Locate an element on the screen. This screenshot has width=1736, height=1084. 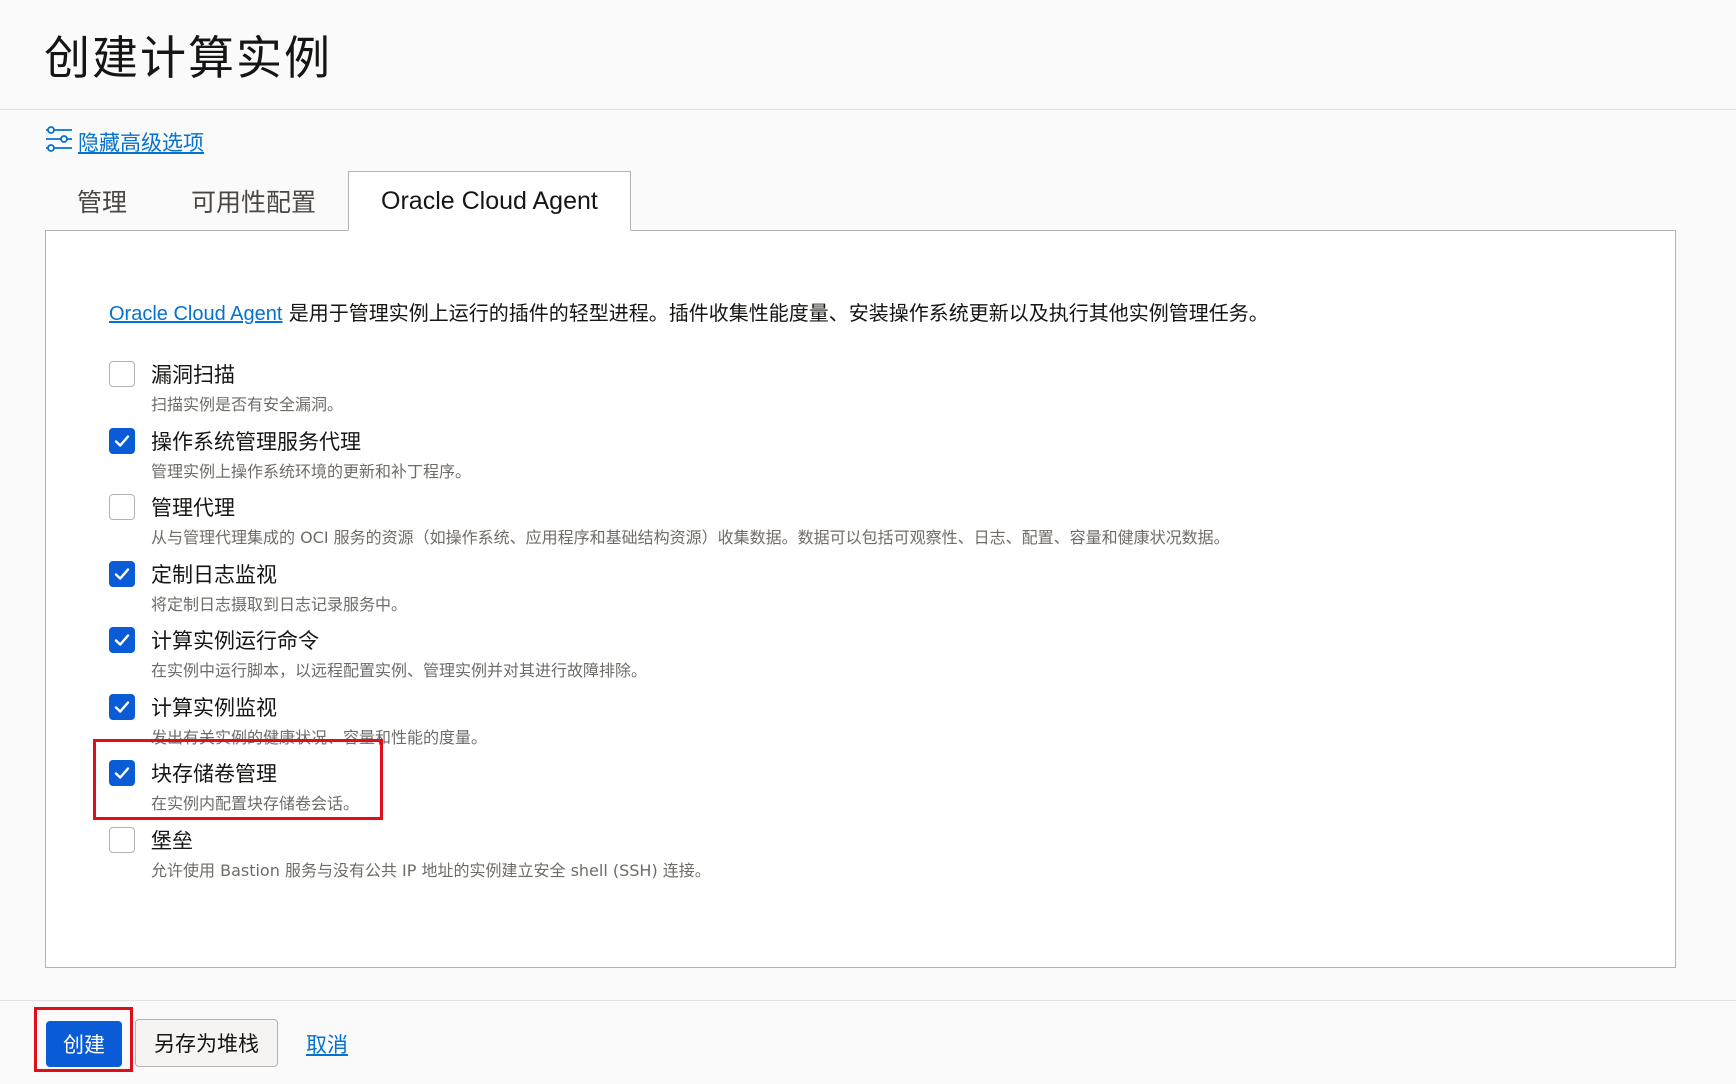
hide-advanced-options-link: 隐藏高级选项 is located at coordinates (124, 141).